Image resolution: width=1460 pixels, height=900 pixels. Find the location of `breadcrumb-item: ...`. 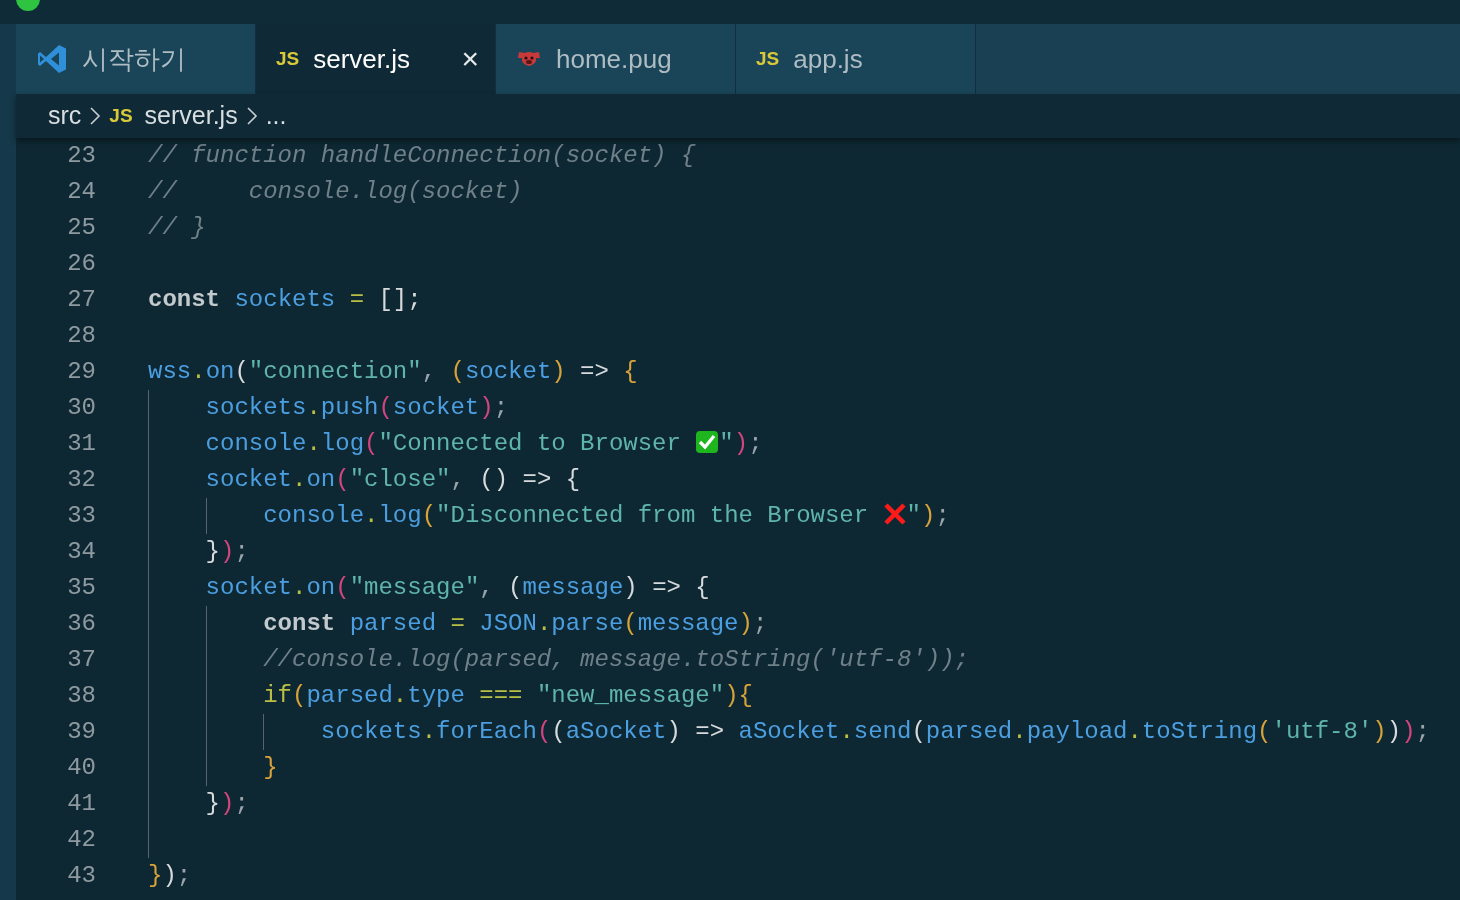

breadcrumb-item: ... is located at coordinates (276, 116).